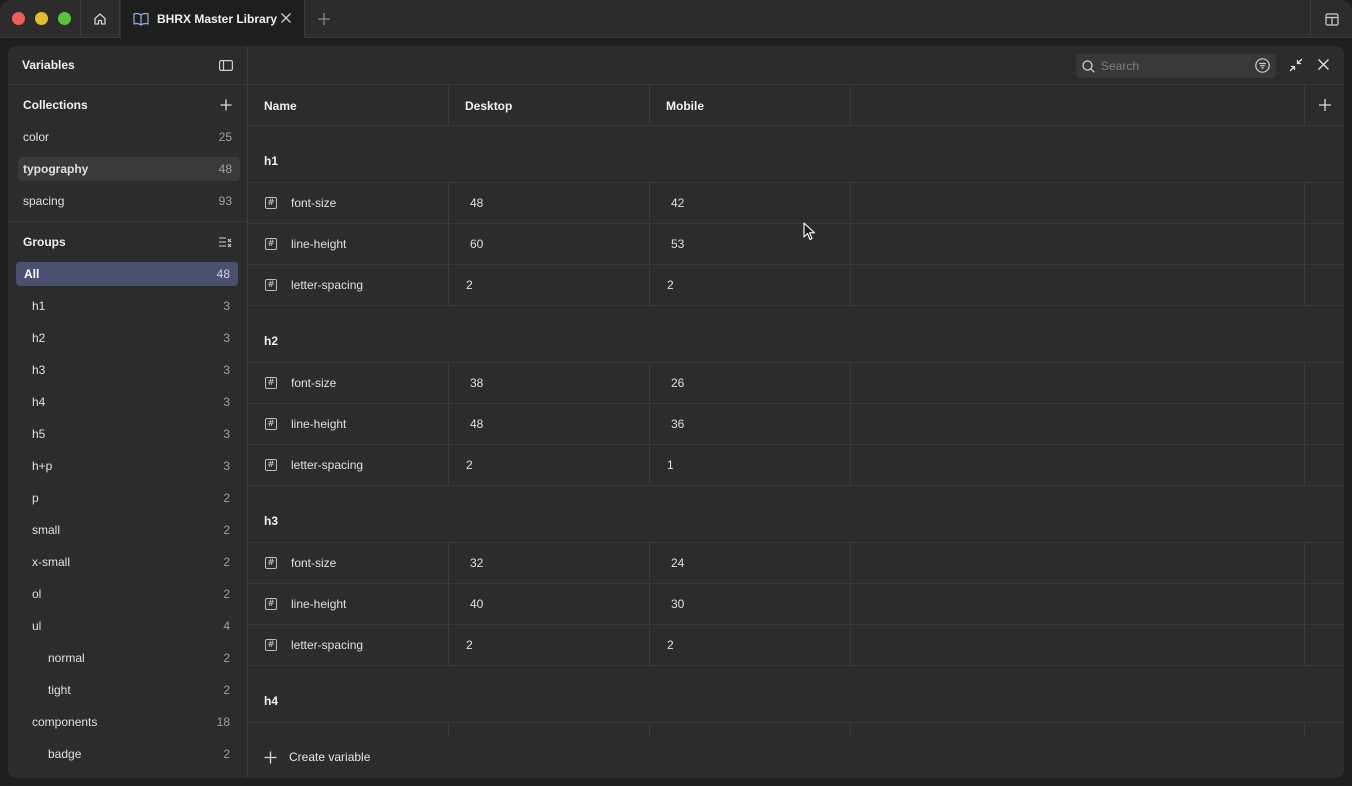 The width and height of the screenshot is (1352, 786). Describe the element at coordinates (127, 530) in the screenshot. I see `group-item-small: small 2` at that location.